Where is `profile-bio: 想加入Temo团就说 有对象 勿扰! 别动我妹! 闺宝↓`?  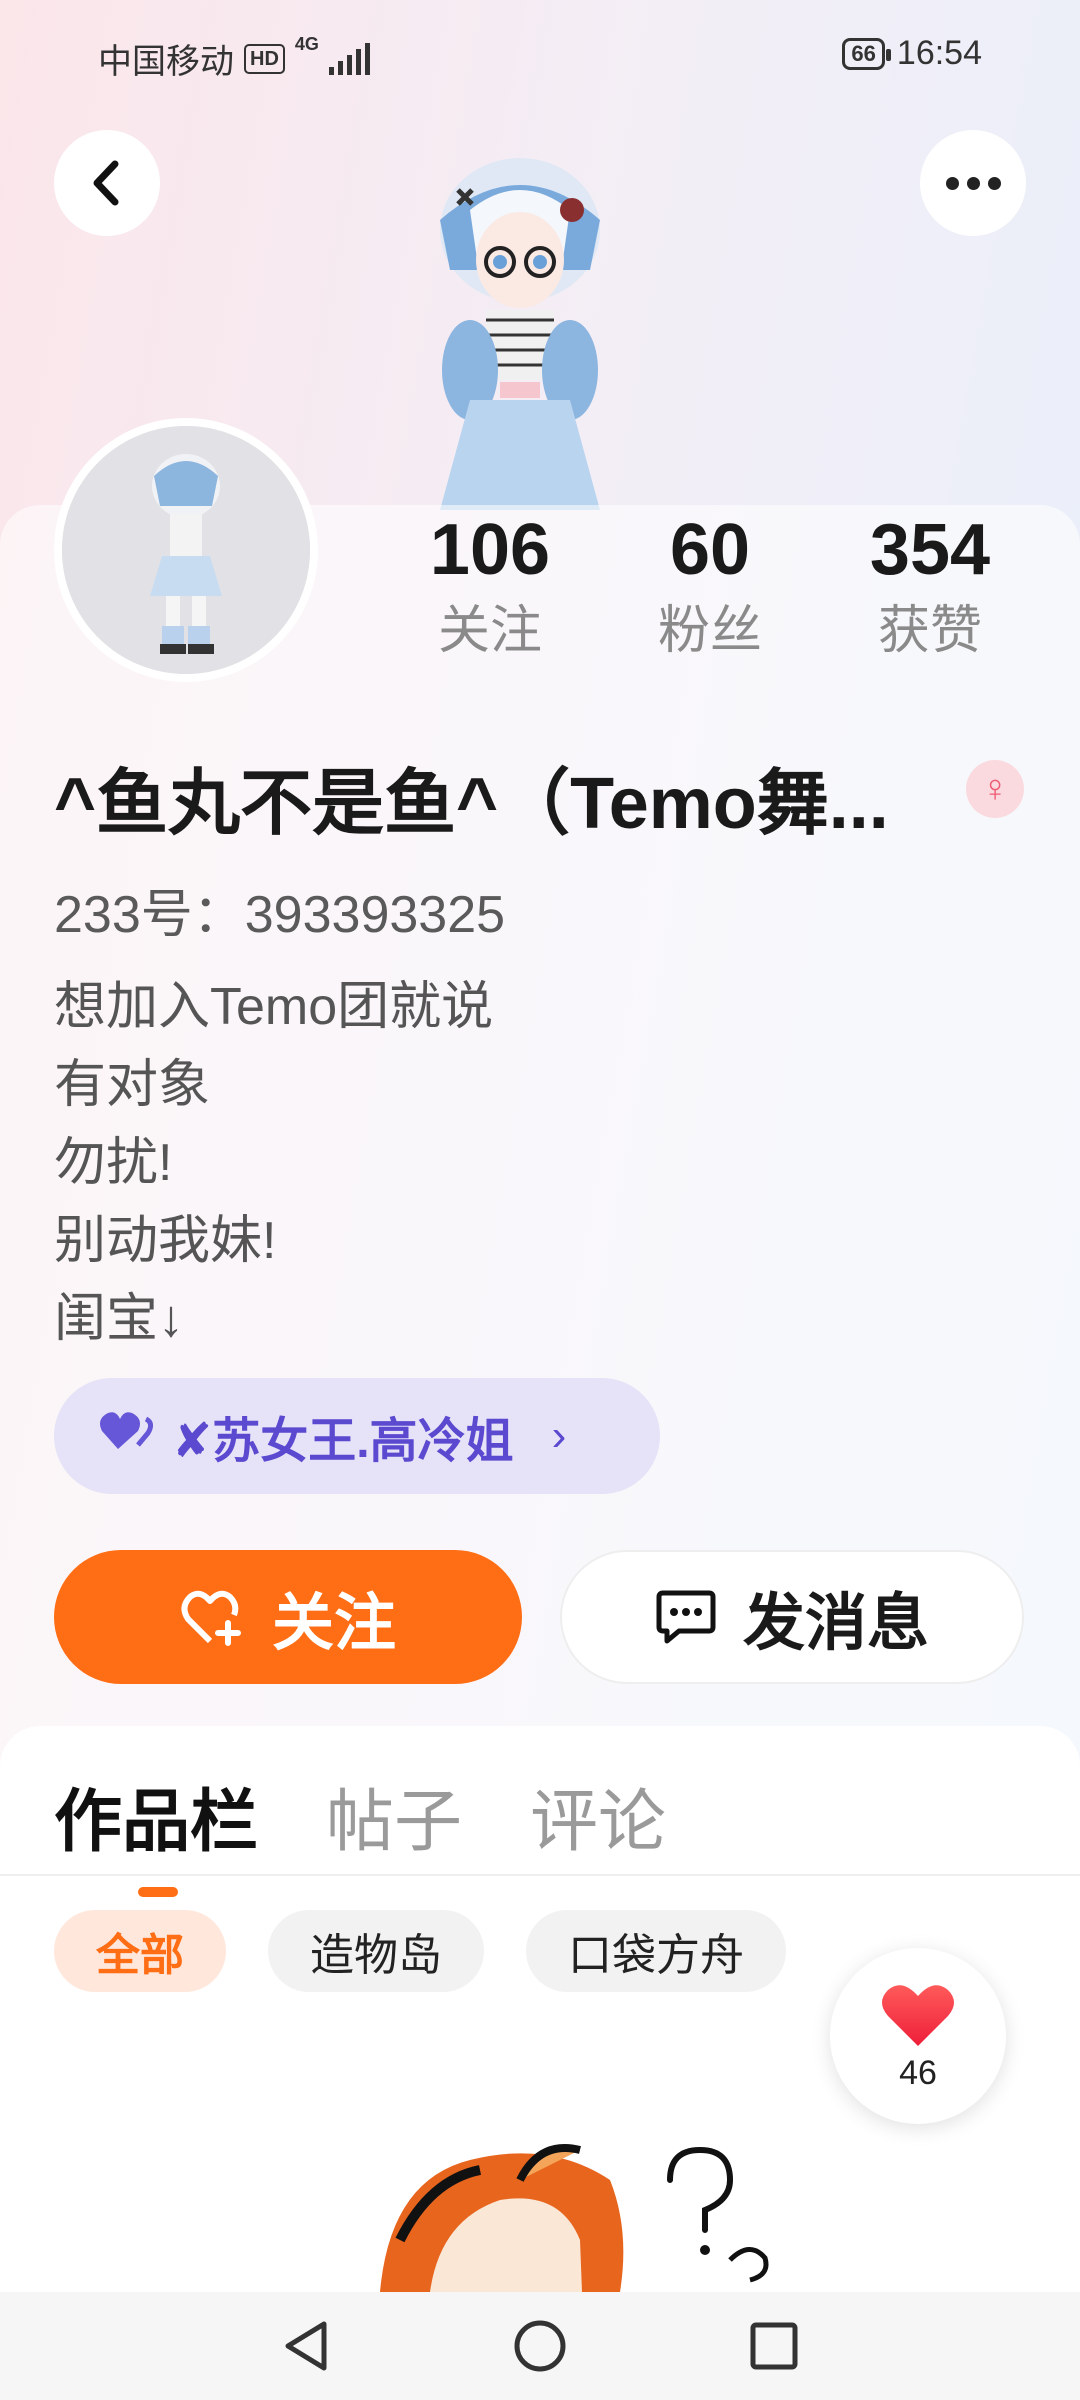 profile-bio: 想加入Temo团就说 有对象 勿扰! 别动我妹! 闺宝↓ is located at coordinates (273, 1163).